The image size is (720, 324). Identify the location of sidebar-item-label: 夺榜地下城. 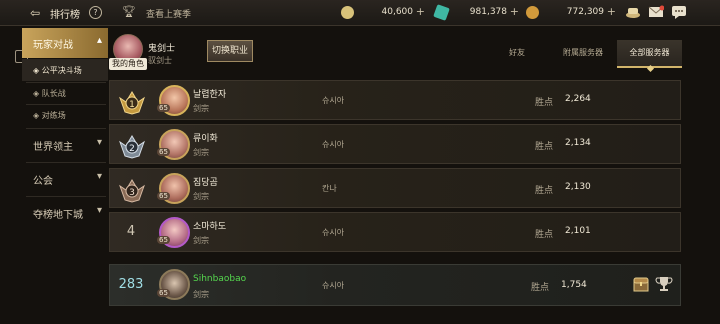
(58, 215).